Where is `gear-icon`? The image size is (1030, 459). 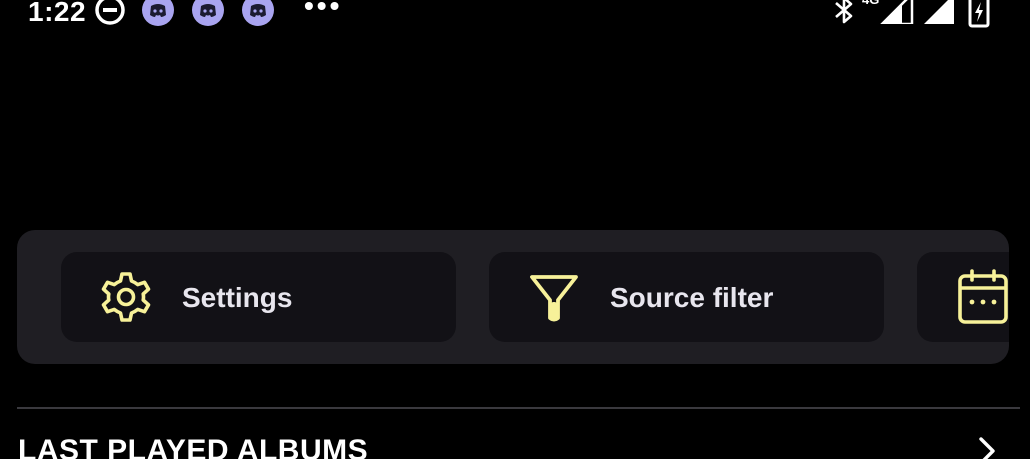 gear-icon is located at coordinates (126, 297).